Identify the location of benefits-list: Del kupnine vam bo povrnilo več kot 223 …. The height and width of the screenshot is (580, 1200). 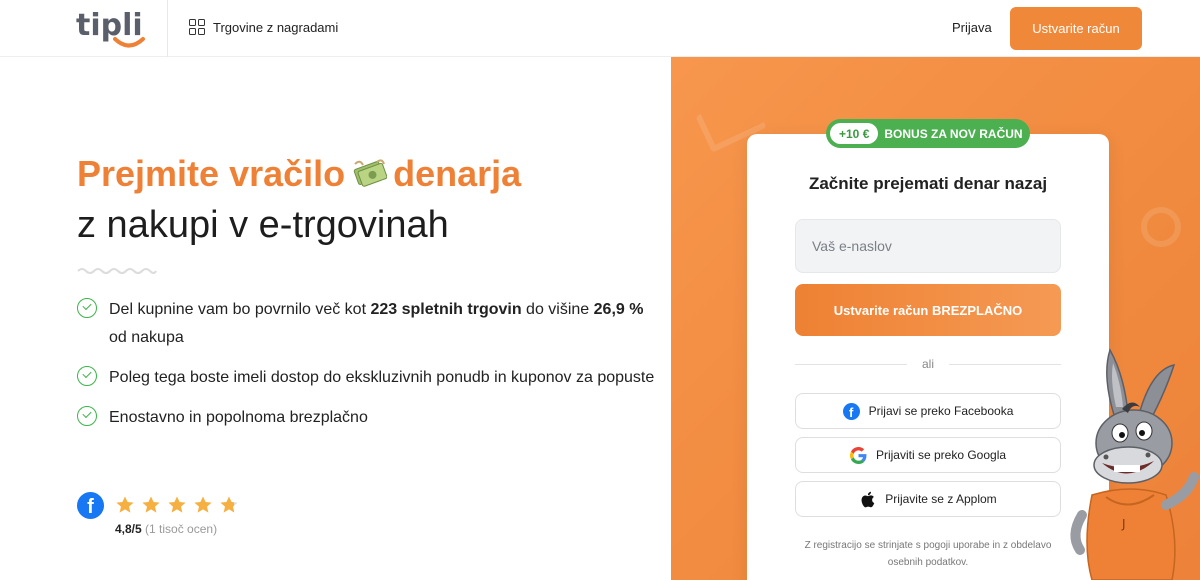
(367, 370).